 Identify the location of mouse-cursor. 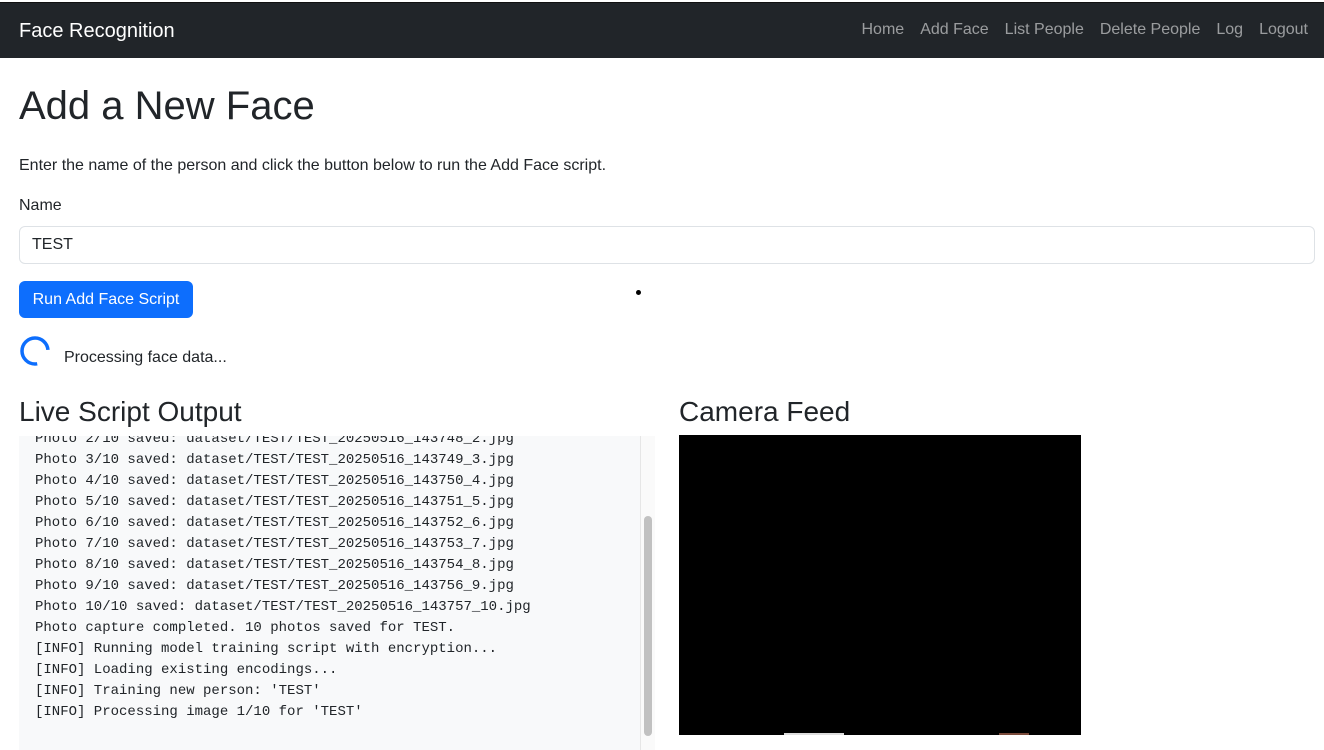
(638, 292).